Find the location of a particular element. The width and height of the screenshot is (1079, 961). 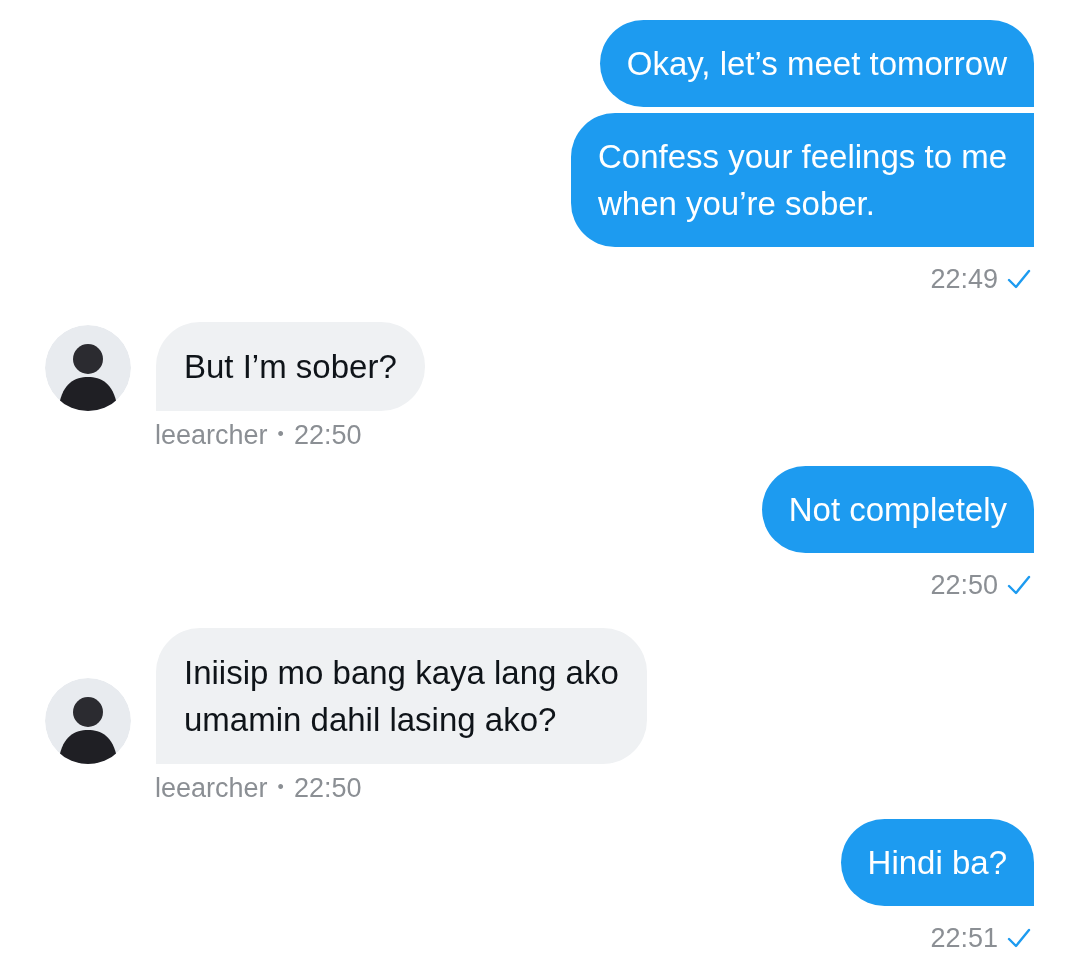

message-bubble: Not completely is located at coordinates (897, 509).